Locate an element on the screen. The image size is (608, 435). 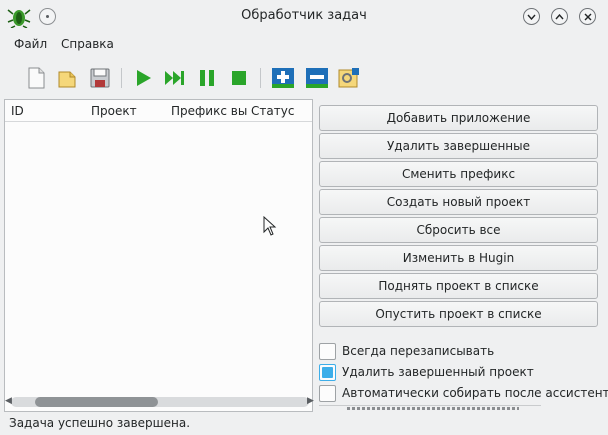
auto-assistant-checkbox is located at coordinates (327, 393).